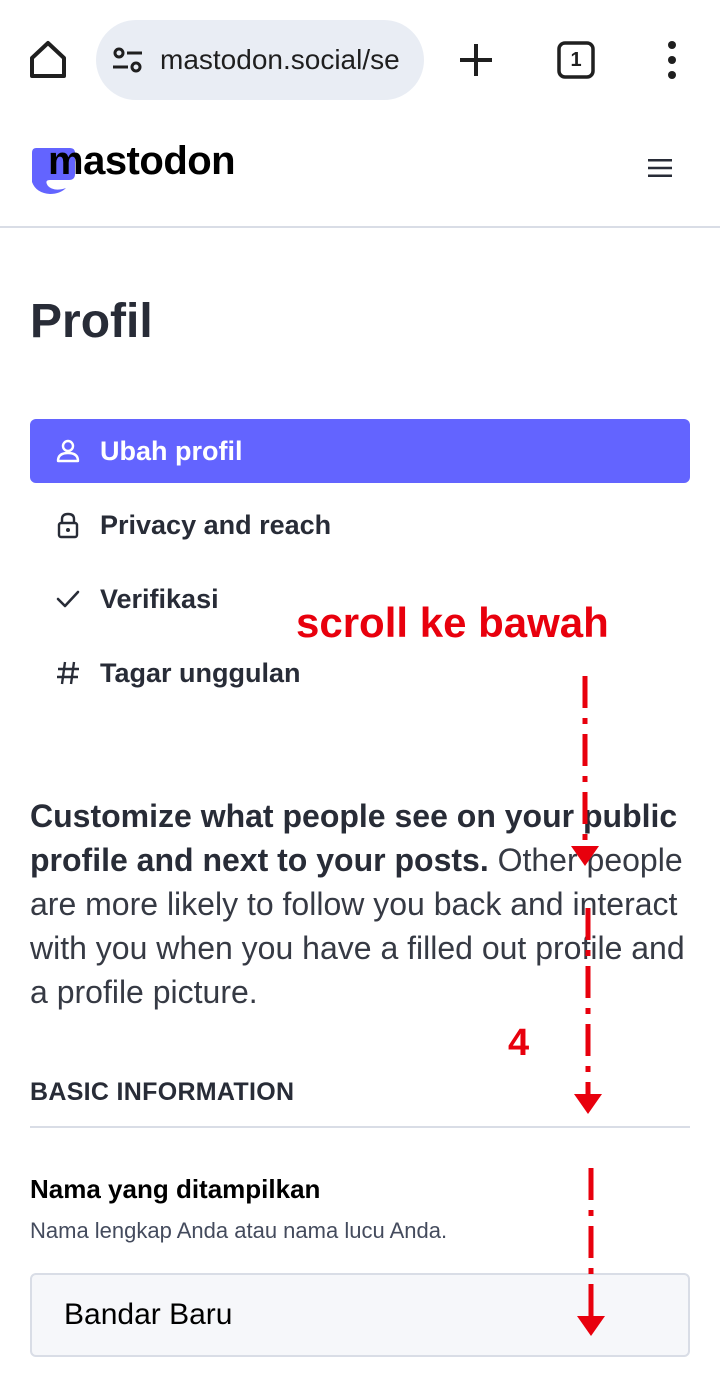  What do you see at coordinates (360, 673) in the screenshot?
I see `nav-item-featured-hashtags: Tagar unggulan` at bounding box center [360, 673].